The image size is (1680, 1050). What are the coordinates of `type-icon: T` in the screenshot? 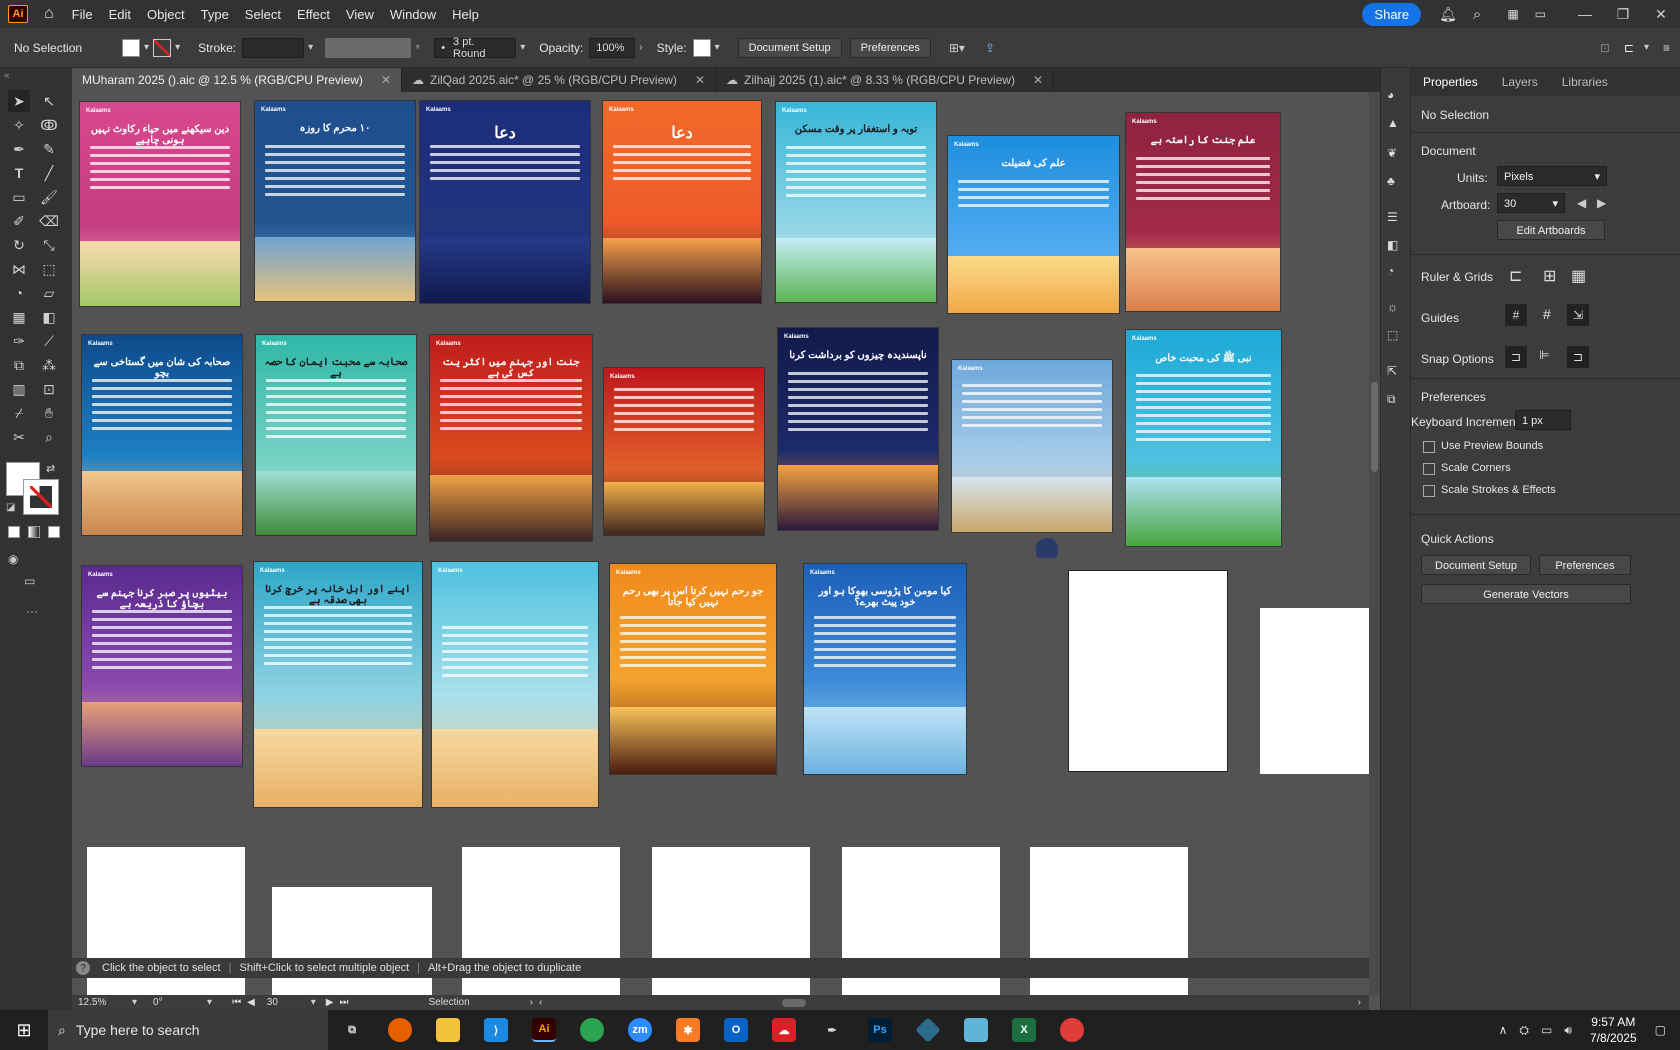 It's located at (19, 173).